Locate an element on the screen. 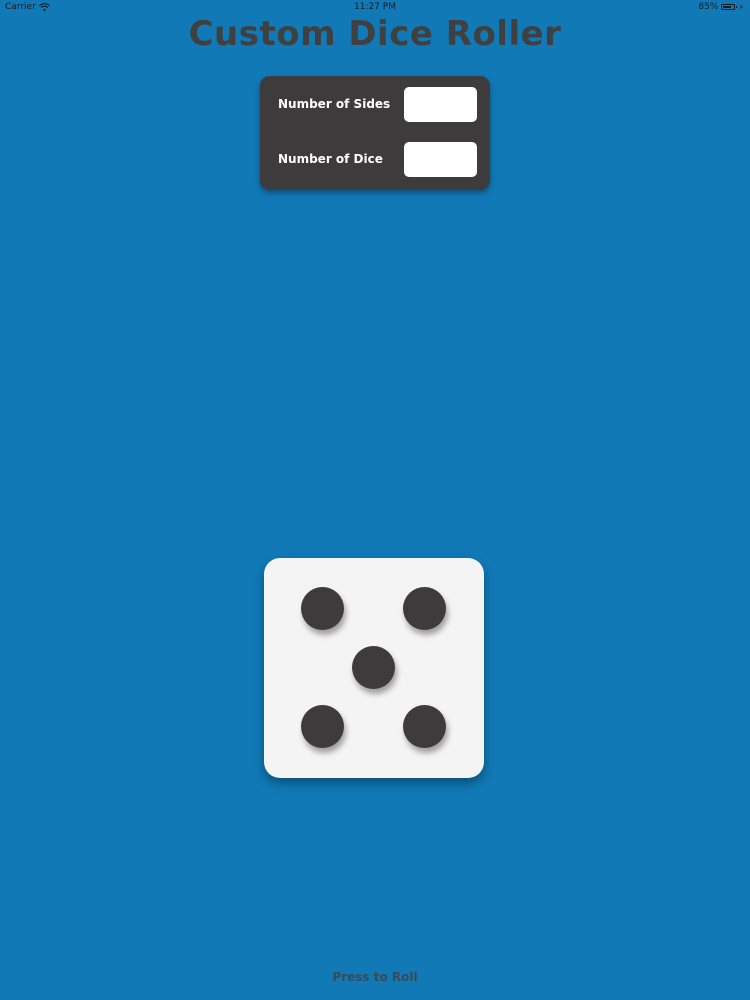  number-of-sides-input is located at coordinates (440, 104).